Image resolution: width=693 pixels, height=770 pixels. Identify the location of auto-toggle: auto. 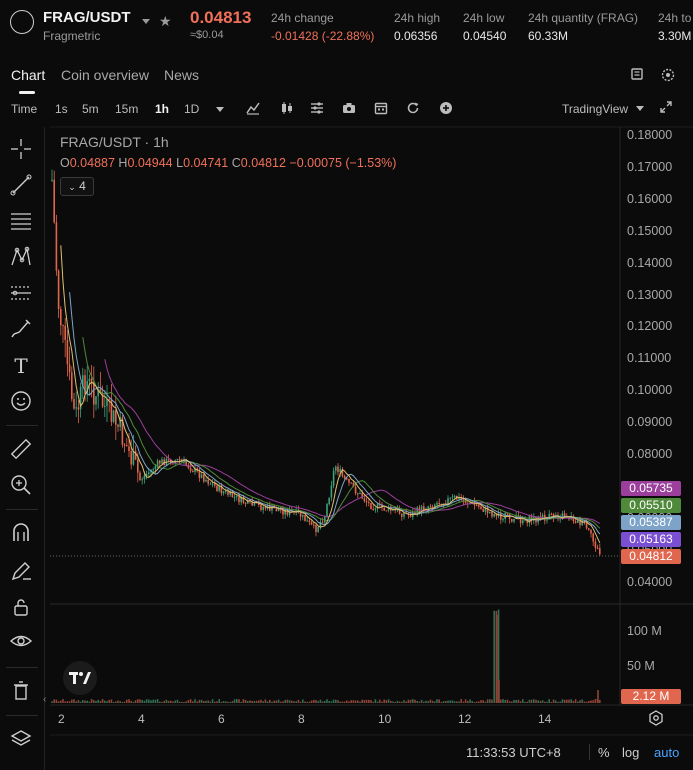
(666, 752).